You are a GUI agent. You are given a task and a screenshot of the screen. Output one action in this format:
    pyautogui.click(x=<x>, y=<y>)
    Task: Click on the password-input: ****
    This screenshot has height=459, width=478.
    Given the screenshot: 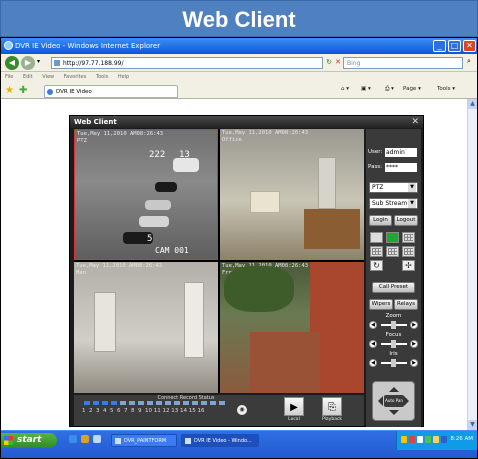 What is the action you would take?
    pyautogui.click(x=401, y=167)
    